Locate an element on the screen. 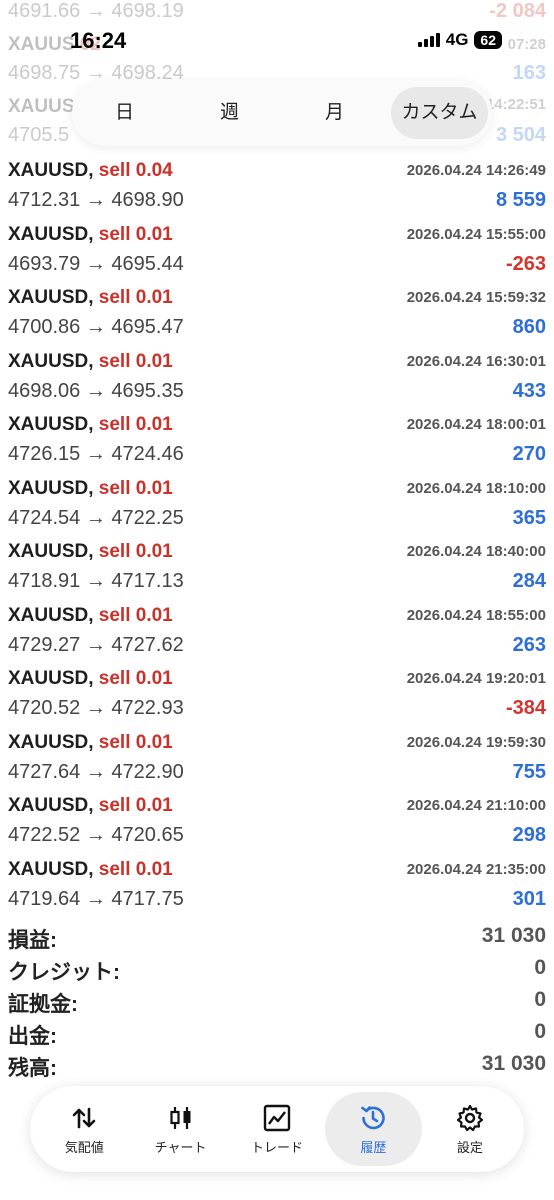 Image resolution: width=554 pixels, height=1200 pixels. summary-row: 証拠金: 0 is located at coordinates (277, 1002).